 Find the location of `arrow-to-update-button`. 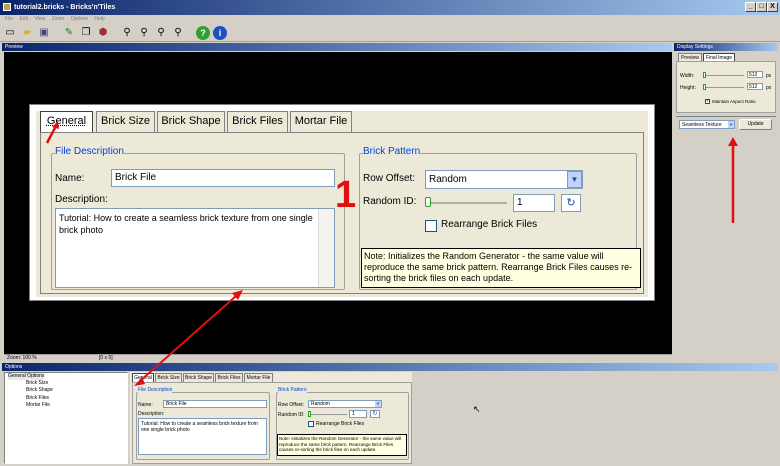

arrow-to-update-button is located at coordinates (733, 180).